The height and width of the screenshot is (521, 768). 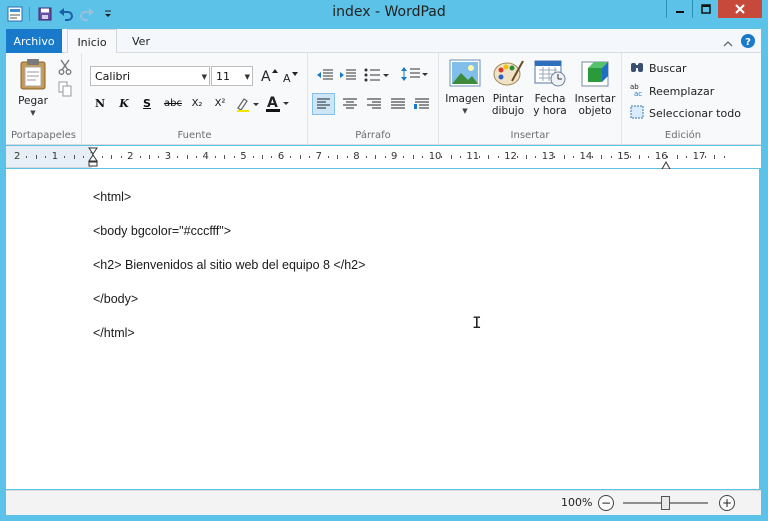 What do you see at coordinates (586, 156) in the screenshot?
I see `ruler-number: 14` at bounding box center [586, 156].